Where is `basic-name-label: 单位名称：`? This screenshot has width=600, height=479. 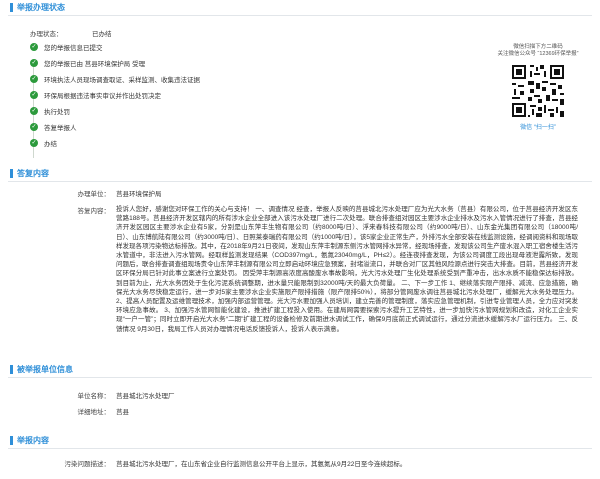 basic-name-label: 单位名称： is located at coordinates (94, 396).